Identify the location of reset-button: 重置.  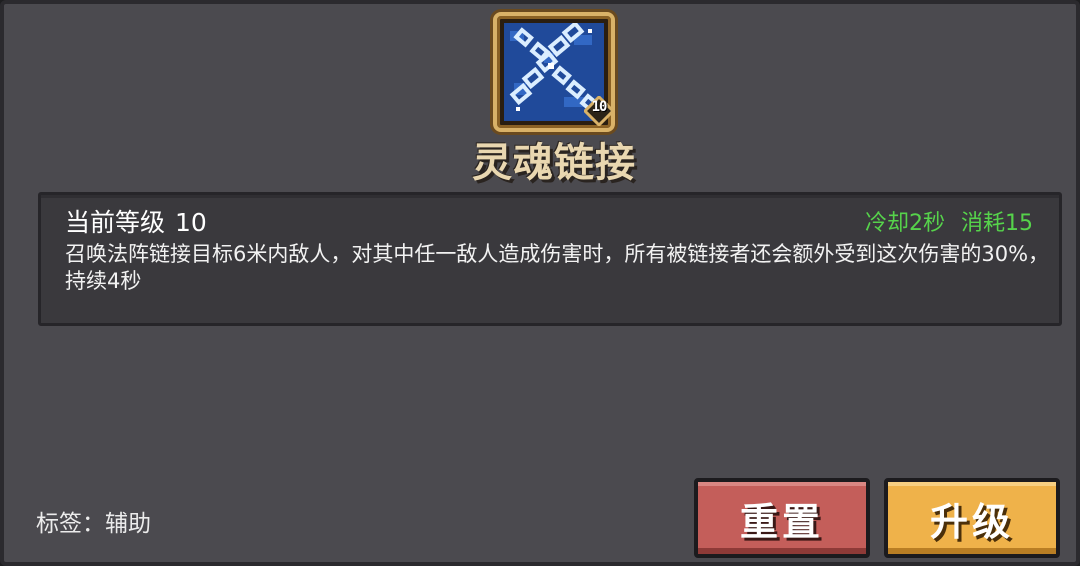
(782, 518).